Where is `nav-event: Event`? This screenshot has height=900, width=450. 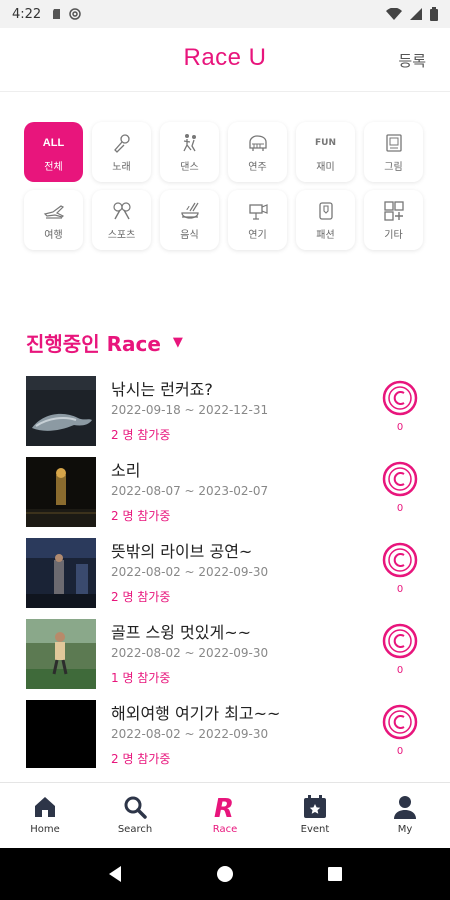 nav-event: Event is located at coordinates (315, 815).